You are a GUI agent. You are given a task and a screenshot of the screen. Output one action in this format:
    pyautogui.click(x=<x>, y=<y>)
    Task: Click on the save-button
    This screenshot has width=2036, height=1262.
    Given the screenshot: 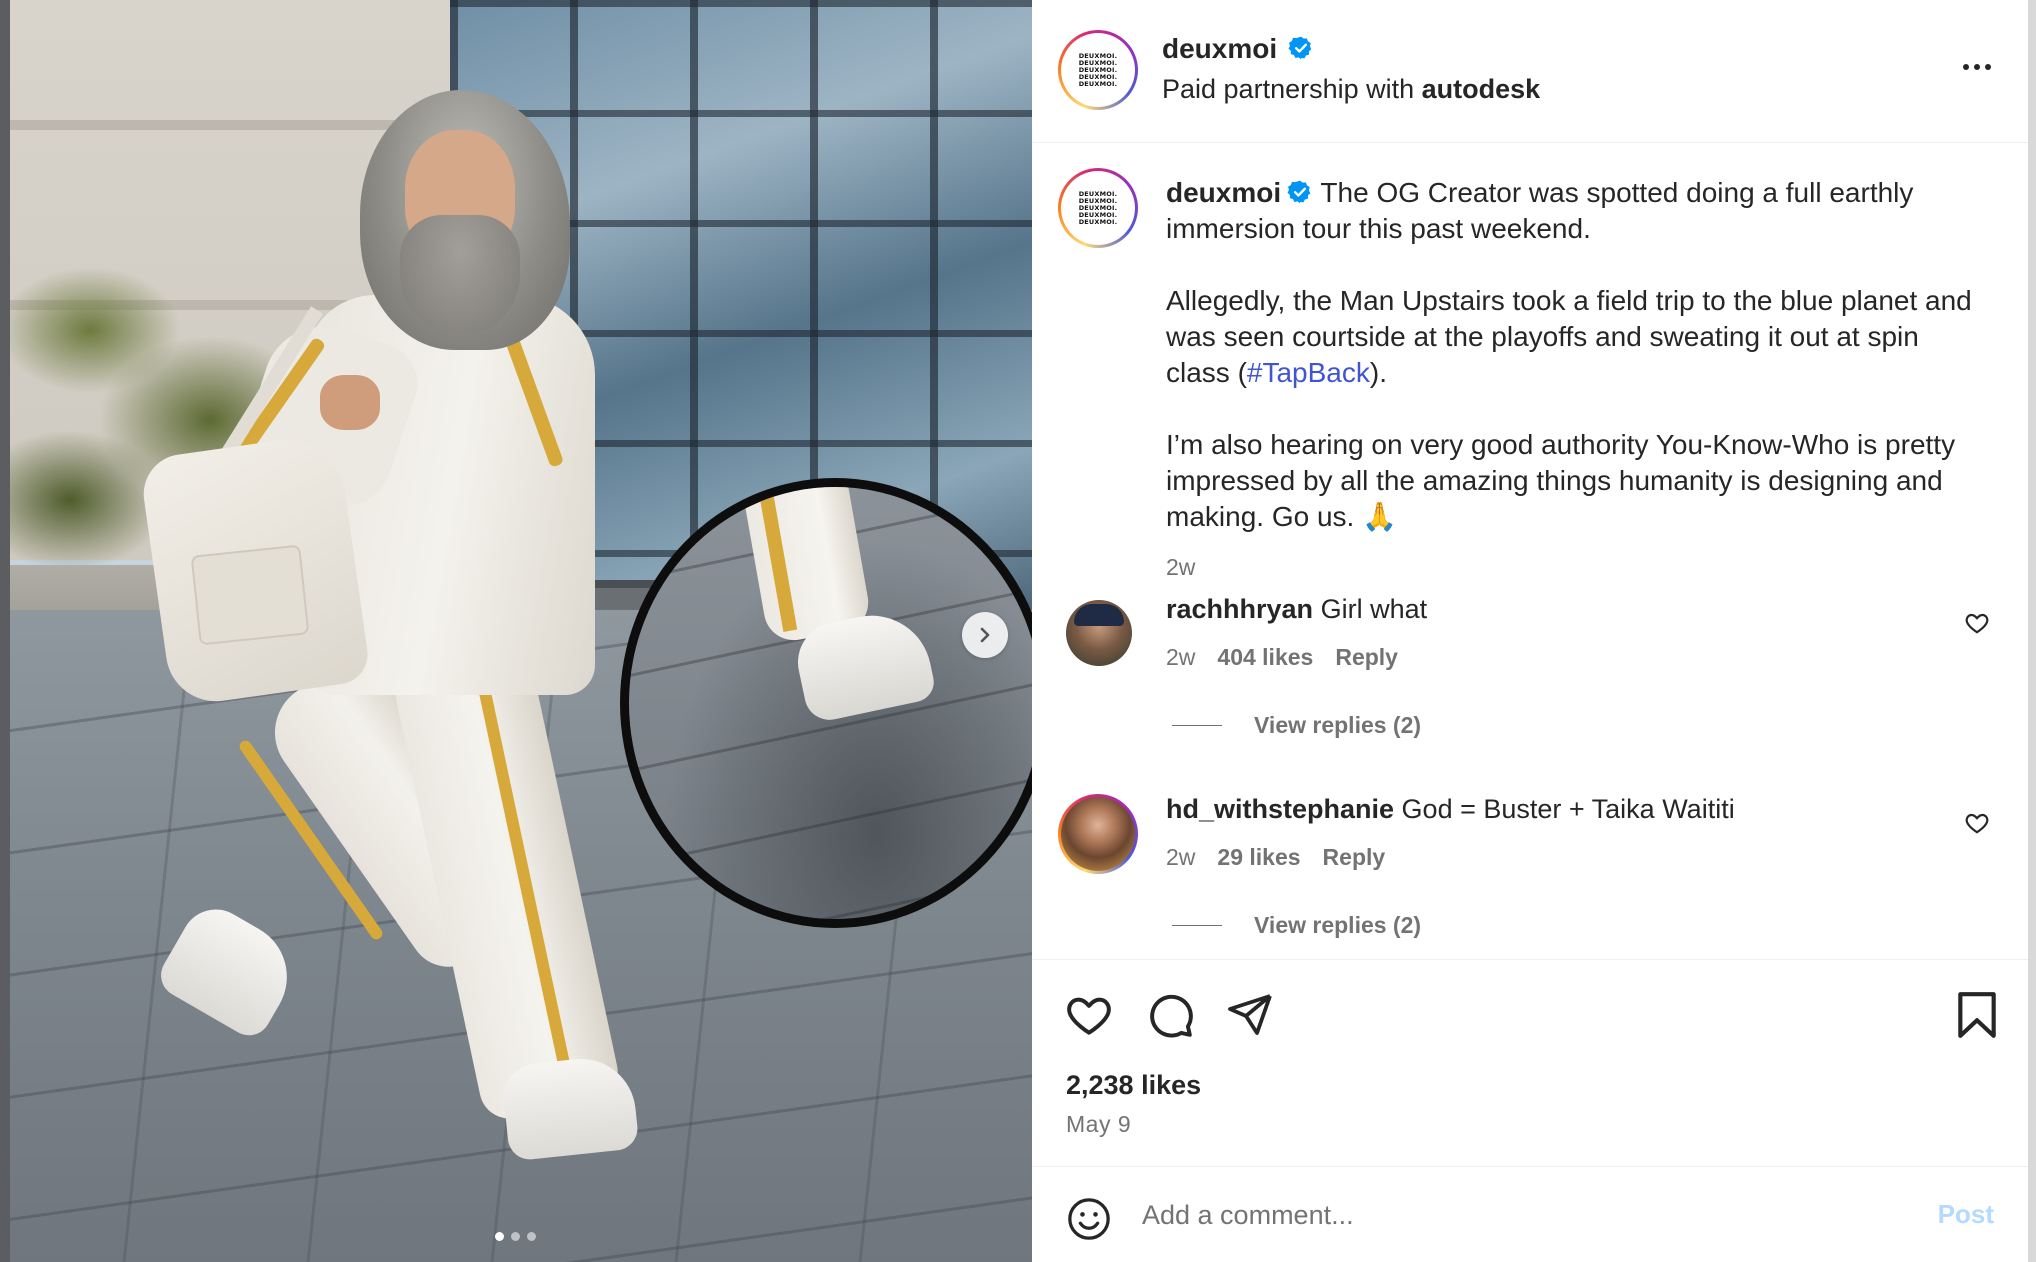 What is the action you would take?
    pyautogui.click(x=1977, y=1017)
    